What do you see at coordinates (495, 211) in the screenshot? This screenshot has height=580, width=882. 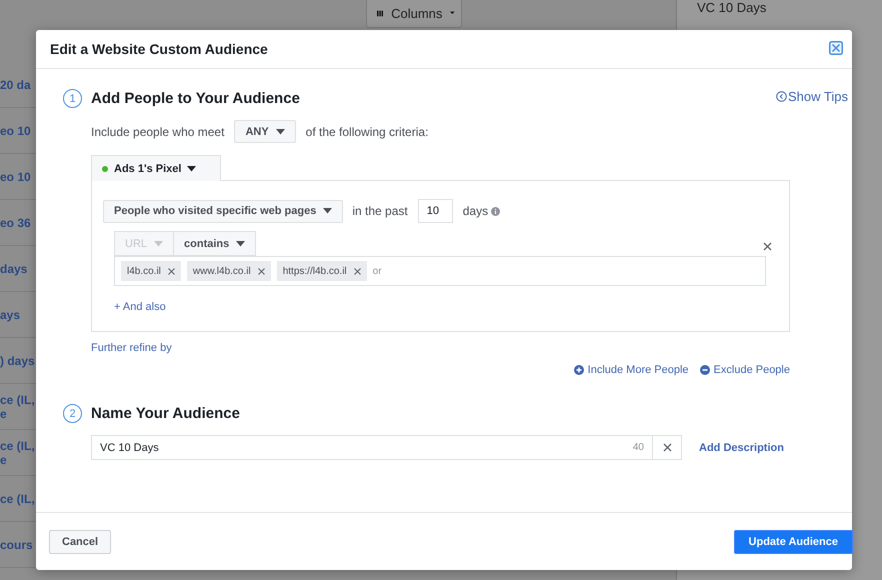 I see `info-icon` at bounding box center [495, 211].